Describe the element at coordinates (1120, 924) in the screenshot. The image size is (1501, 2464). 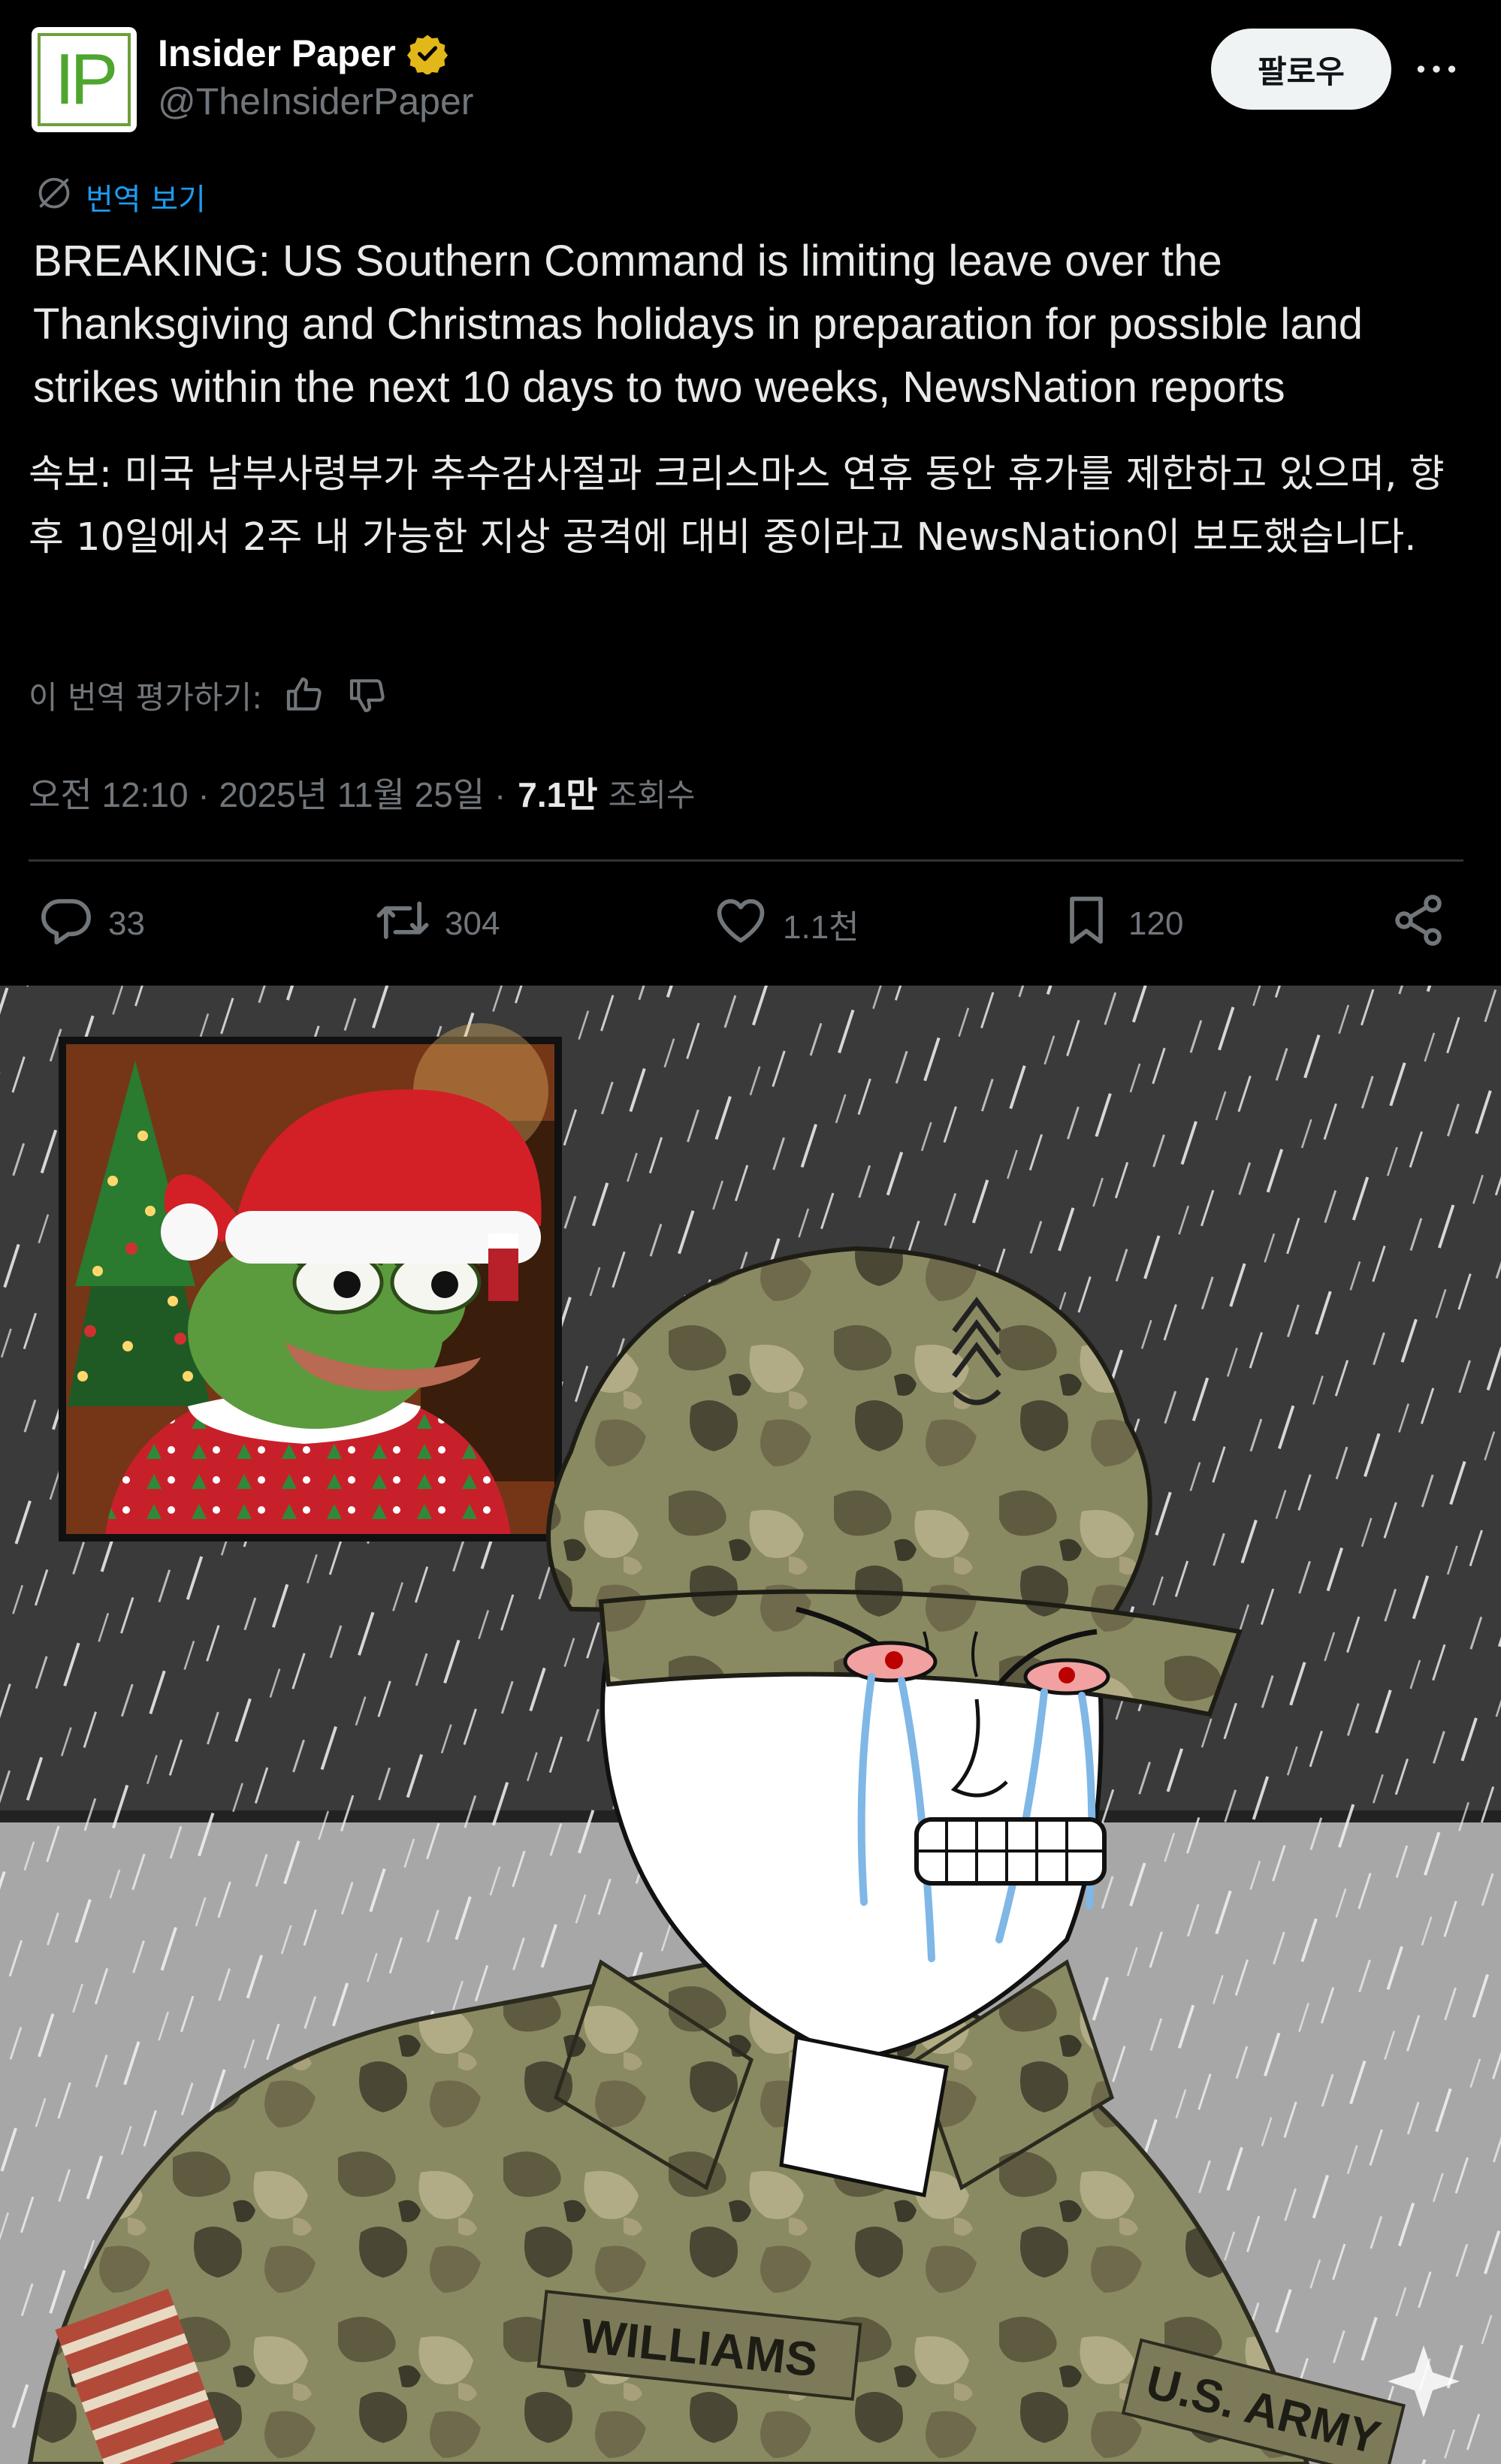
I see `bookmark-button: 120` at that location.